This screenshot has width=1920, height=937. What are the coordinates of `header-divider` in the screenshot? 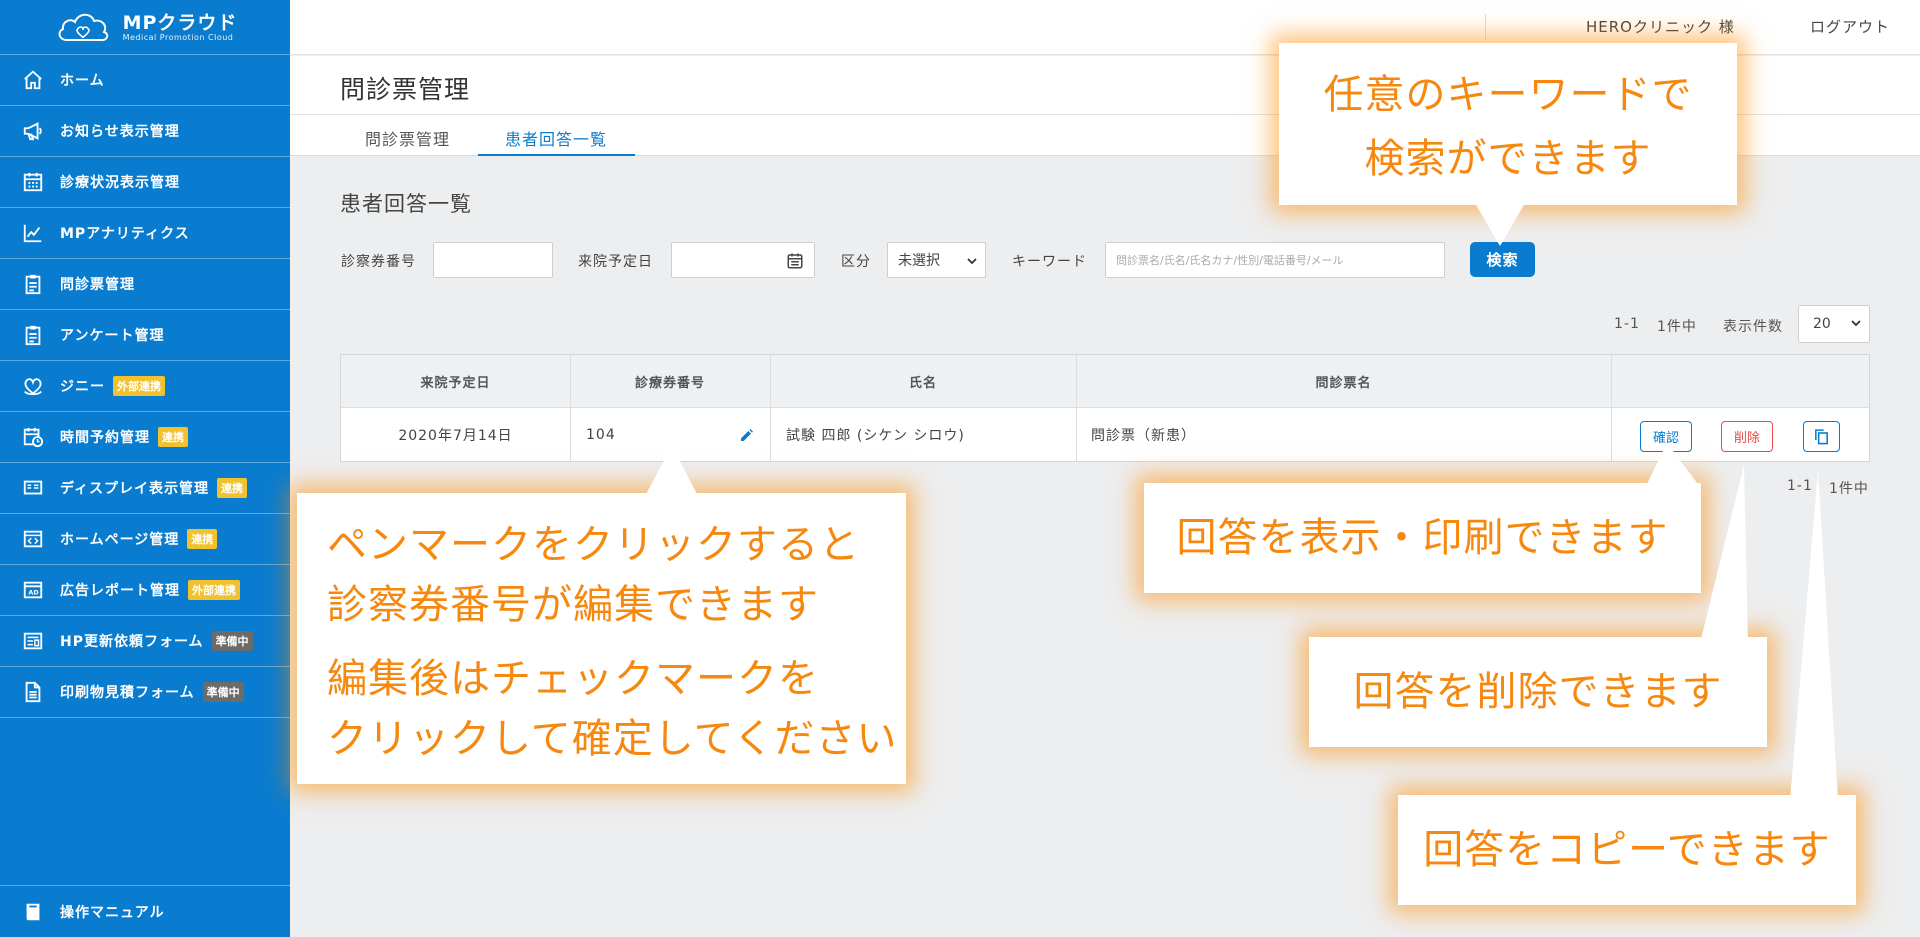 It's located at (1485, 27).